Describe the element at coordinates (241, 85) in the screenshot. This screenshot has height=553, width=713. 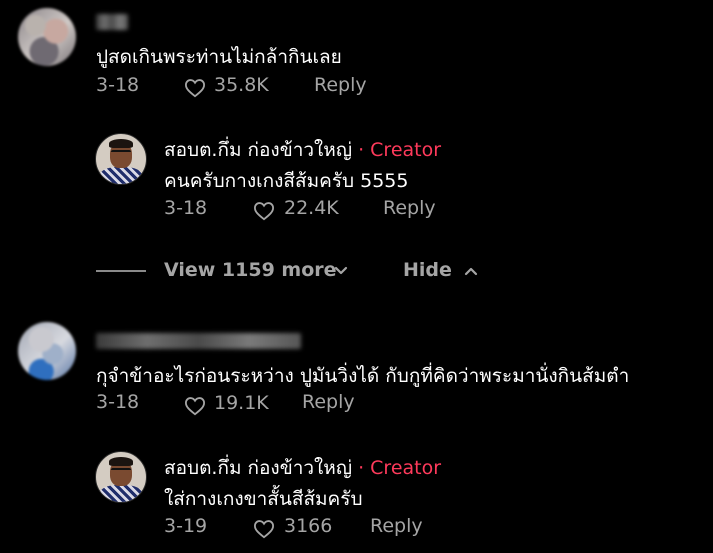
I see `like-count: 35.8K` at that location.